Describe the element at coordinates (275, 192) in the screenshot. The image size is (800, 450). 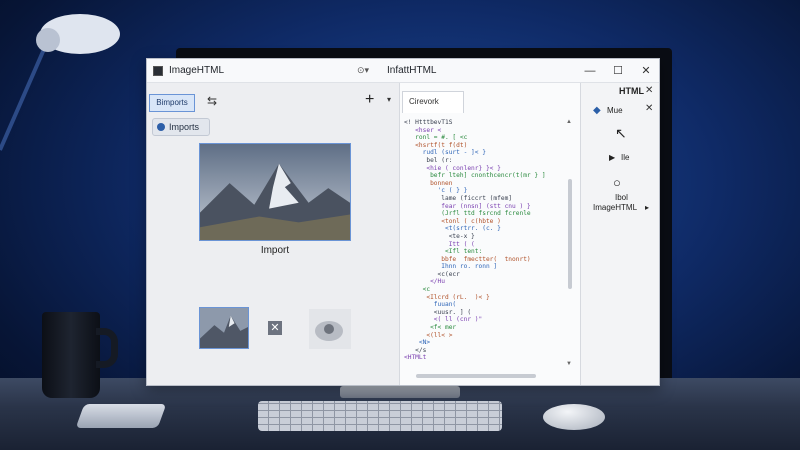
I see `imported-image` at that location.